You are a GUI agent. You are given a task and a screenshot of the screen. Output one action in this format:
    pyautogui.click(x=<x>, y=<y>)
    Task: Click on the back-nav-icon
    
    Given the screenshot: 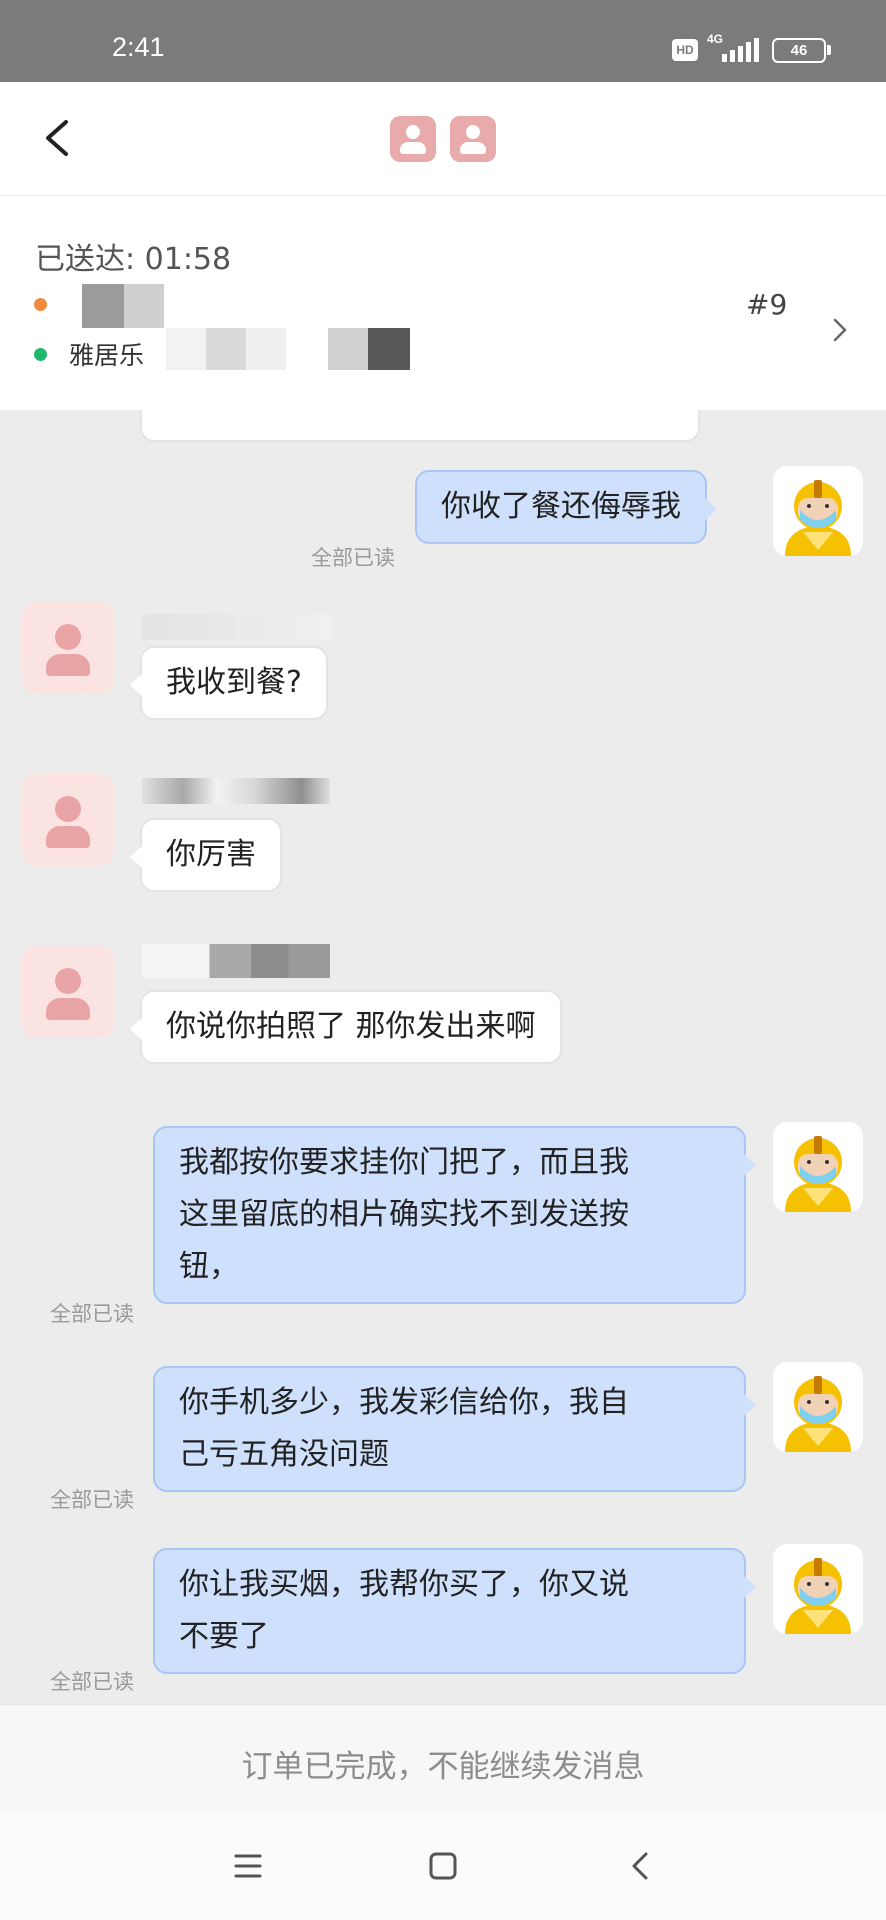 What is the action you would take?
    pyautogui.click(x=640, y=1866)
    